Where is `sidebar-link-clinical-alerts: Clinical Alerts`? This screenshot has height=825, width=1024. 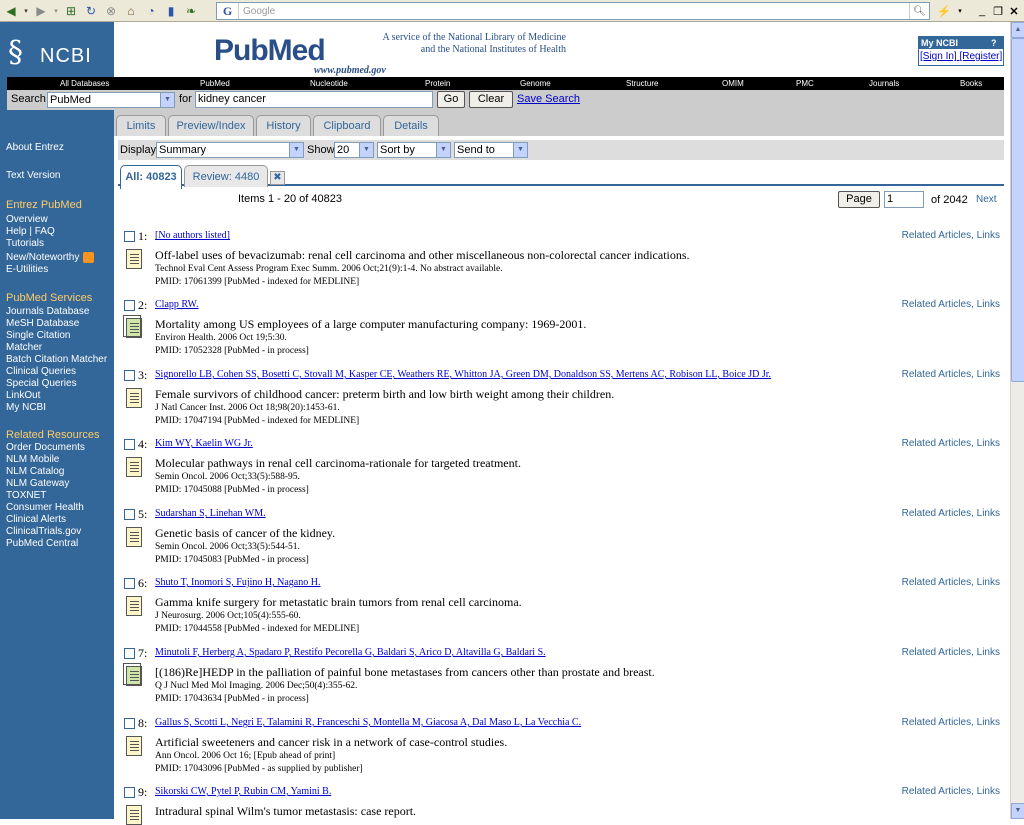
sidebar-link-clinical-alerts: Clinical Alerts is located at coordinates (36, 519).